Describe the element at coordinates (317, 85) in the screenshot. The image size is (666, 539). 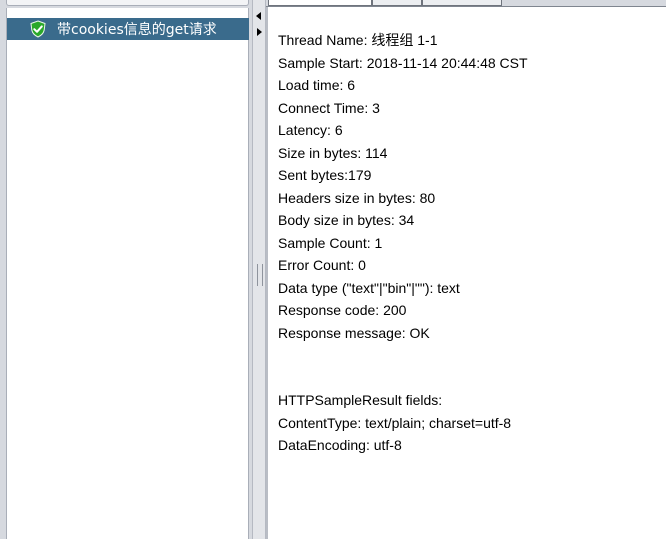
I see `result-line-load-time: Load time: 6` at that location.